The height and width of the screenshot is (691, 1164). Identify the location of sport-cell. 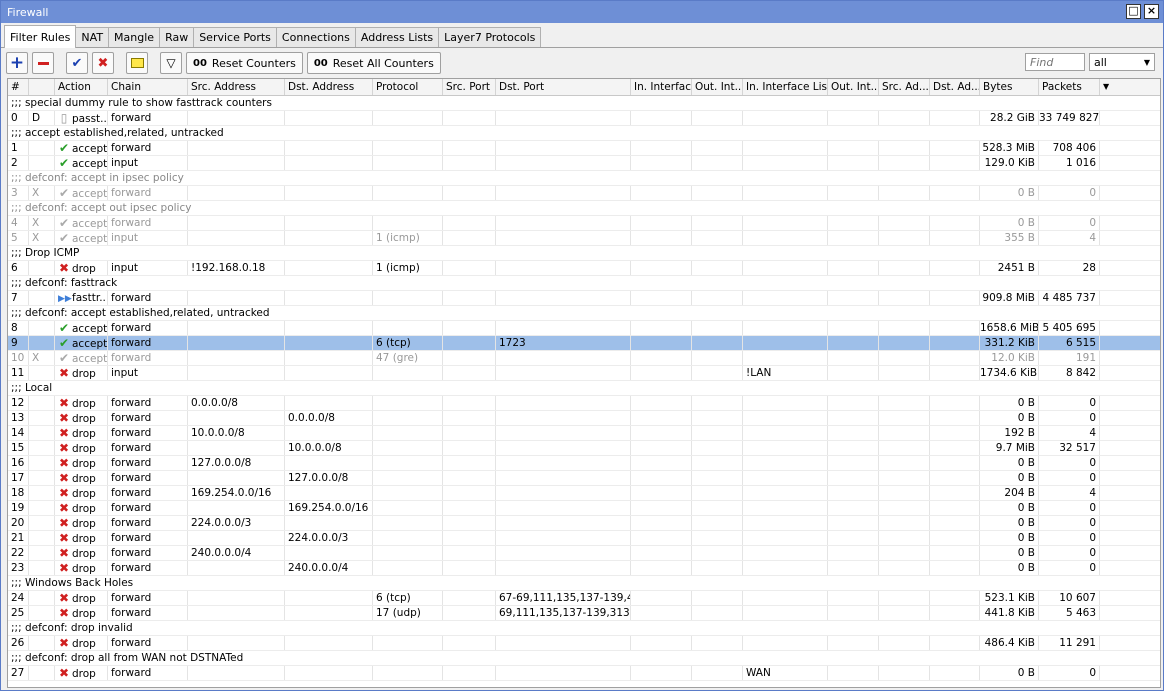
(469, 673).